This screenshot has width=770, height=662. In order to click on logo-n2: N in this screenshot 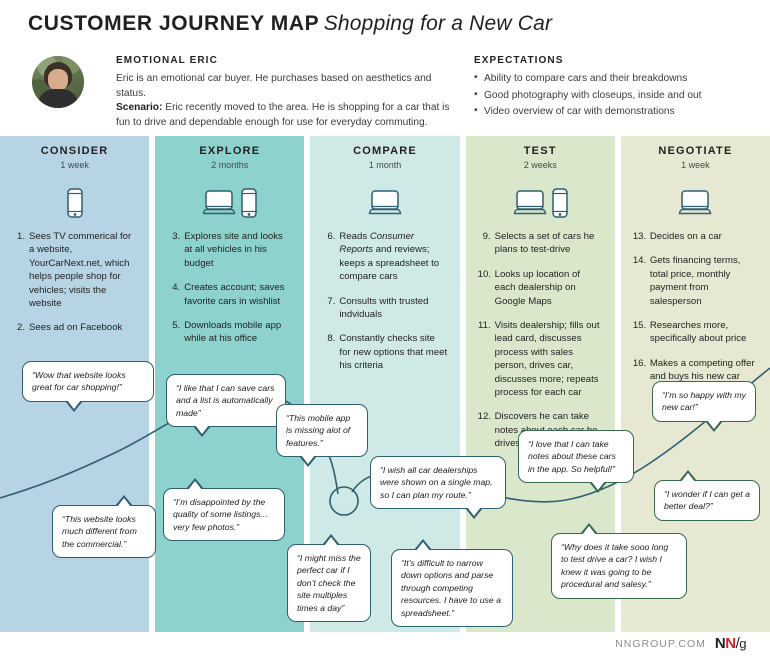, I will do `click(730, 643)`.